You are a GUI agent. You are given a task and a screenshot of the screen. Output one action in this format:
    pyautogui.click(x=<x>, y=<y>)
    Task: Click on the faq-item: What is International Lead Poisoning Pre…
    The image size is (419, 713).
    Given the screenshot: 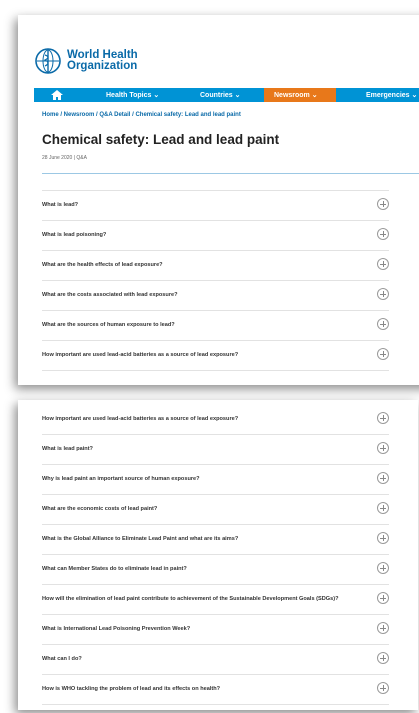 What is the action you would take?
    pyautogui.click(x=215, y=630)
    